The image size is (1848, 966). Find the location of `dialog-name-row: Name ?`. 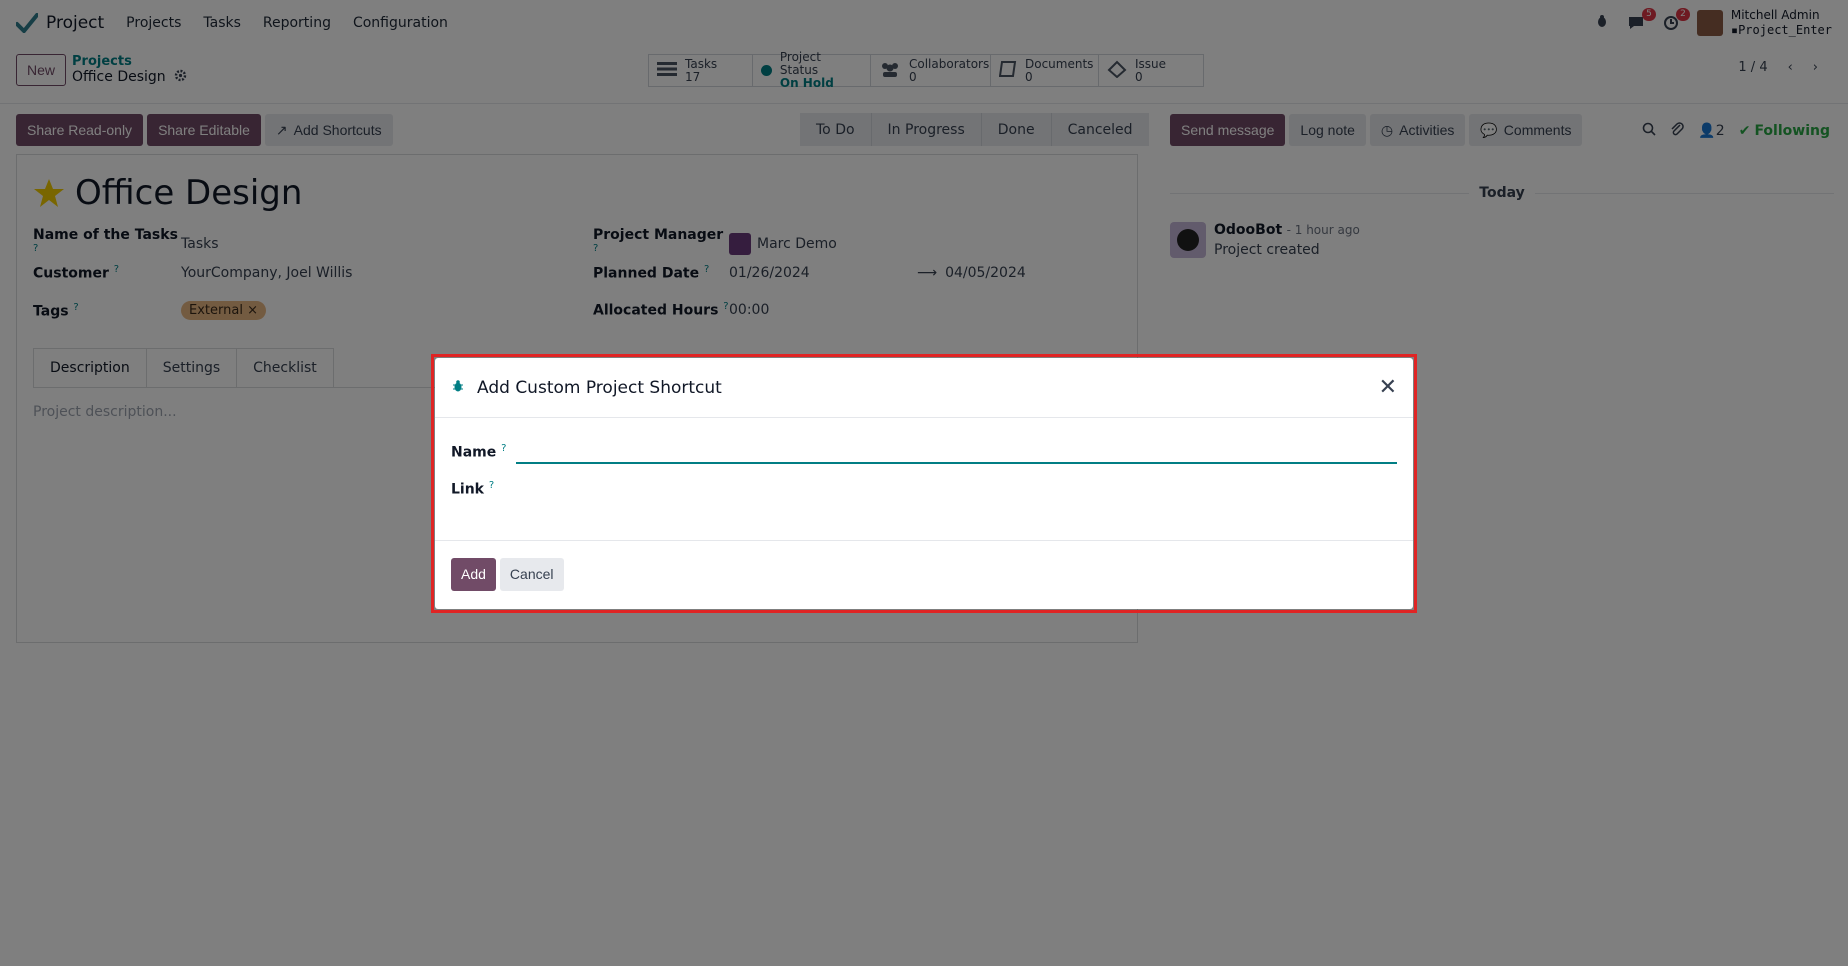

dialog-name-row: Name ? is located at coordinates (478, 452).